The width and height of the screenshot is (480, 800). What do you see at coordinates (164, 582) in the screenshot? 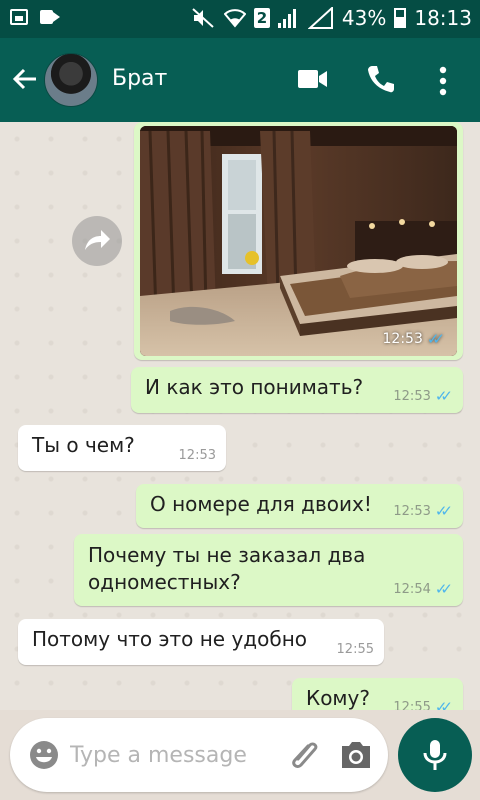
I see `message-line: одноместных?` at bounding box center [164, 582].